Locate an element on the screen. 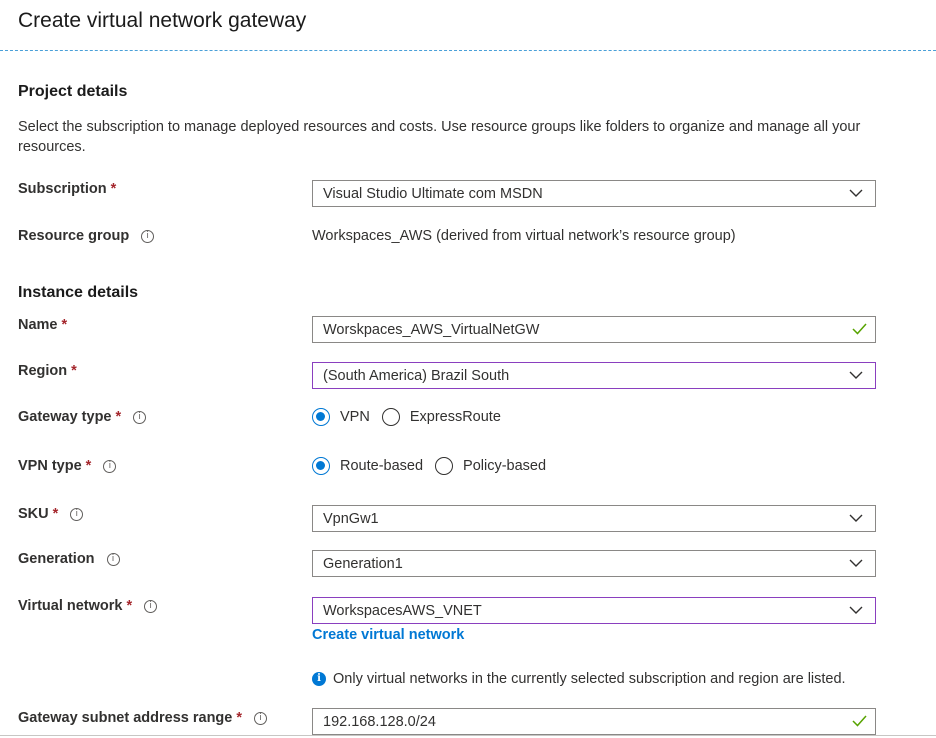 The image size is (936, 738). bottom-divider is located at coordinates (468, 735).